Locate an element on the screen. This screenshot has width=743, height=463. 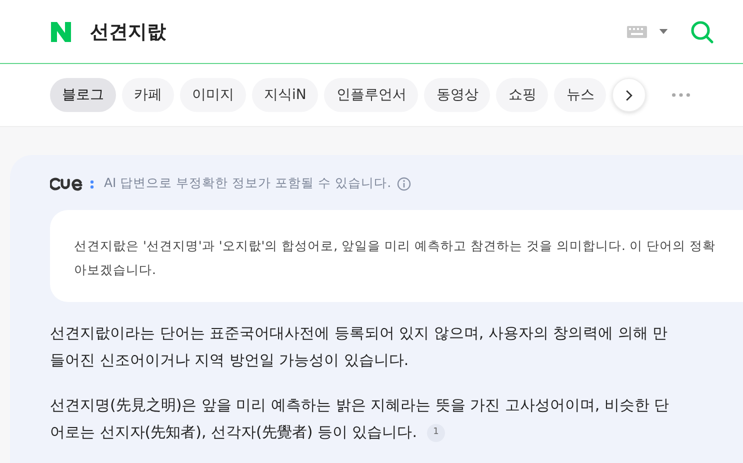
answer-text: 선견지랎이라는 단어는 표준국어대사전에 등록되어 있지 않으며, 사용자의 창의력에 의해 만 is located at coordinates (359, 333).